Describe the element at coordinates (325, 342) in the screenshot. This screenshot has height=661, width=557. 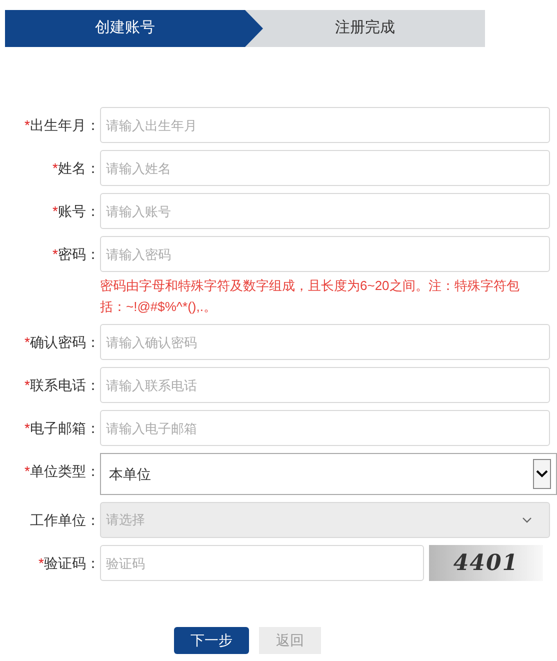
I see `input-field: 请输入确认密码` at that location.